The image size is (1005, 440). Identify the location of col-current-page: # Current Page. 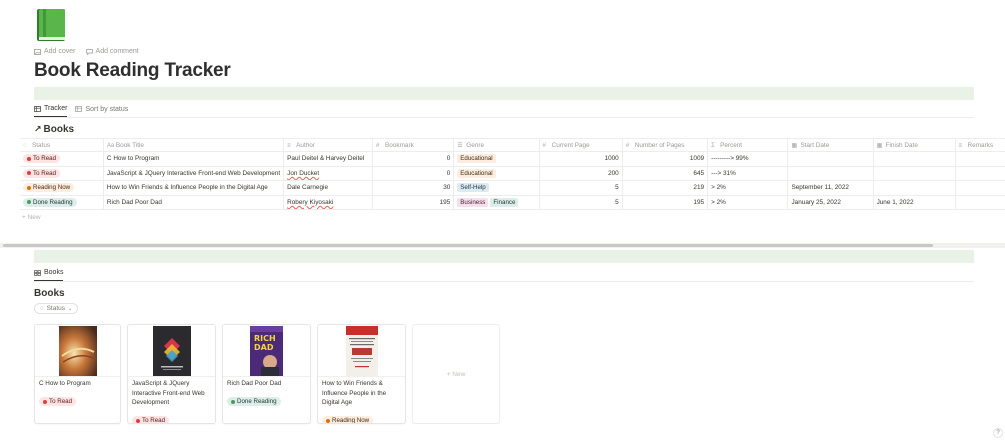
(581, 145).